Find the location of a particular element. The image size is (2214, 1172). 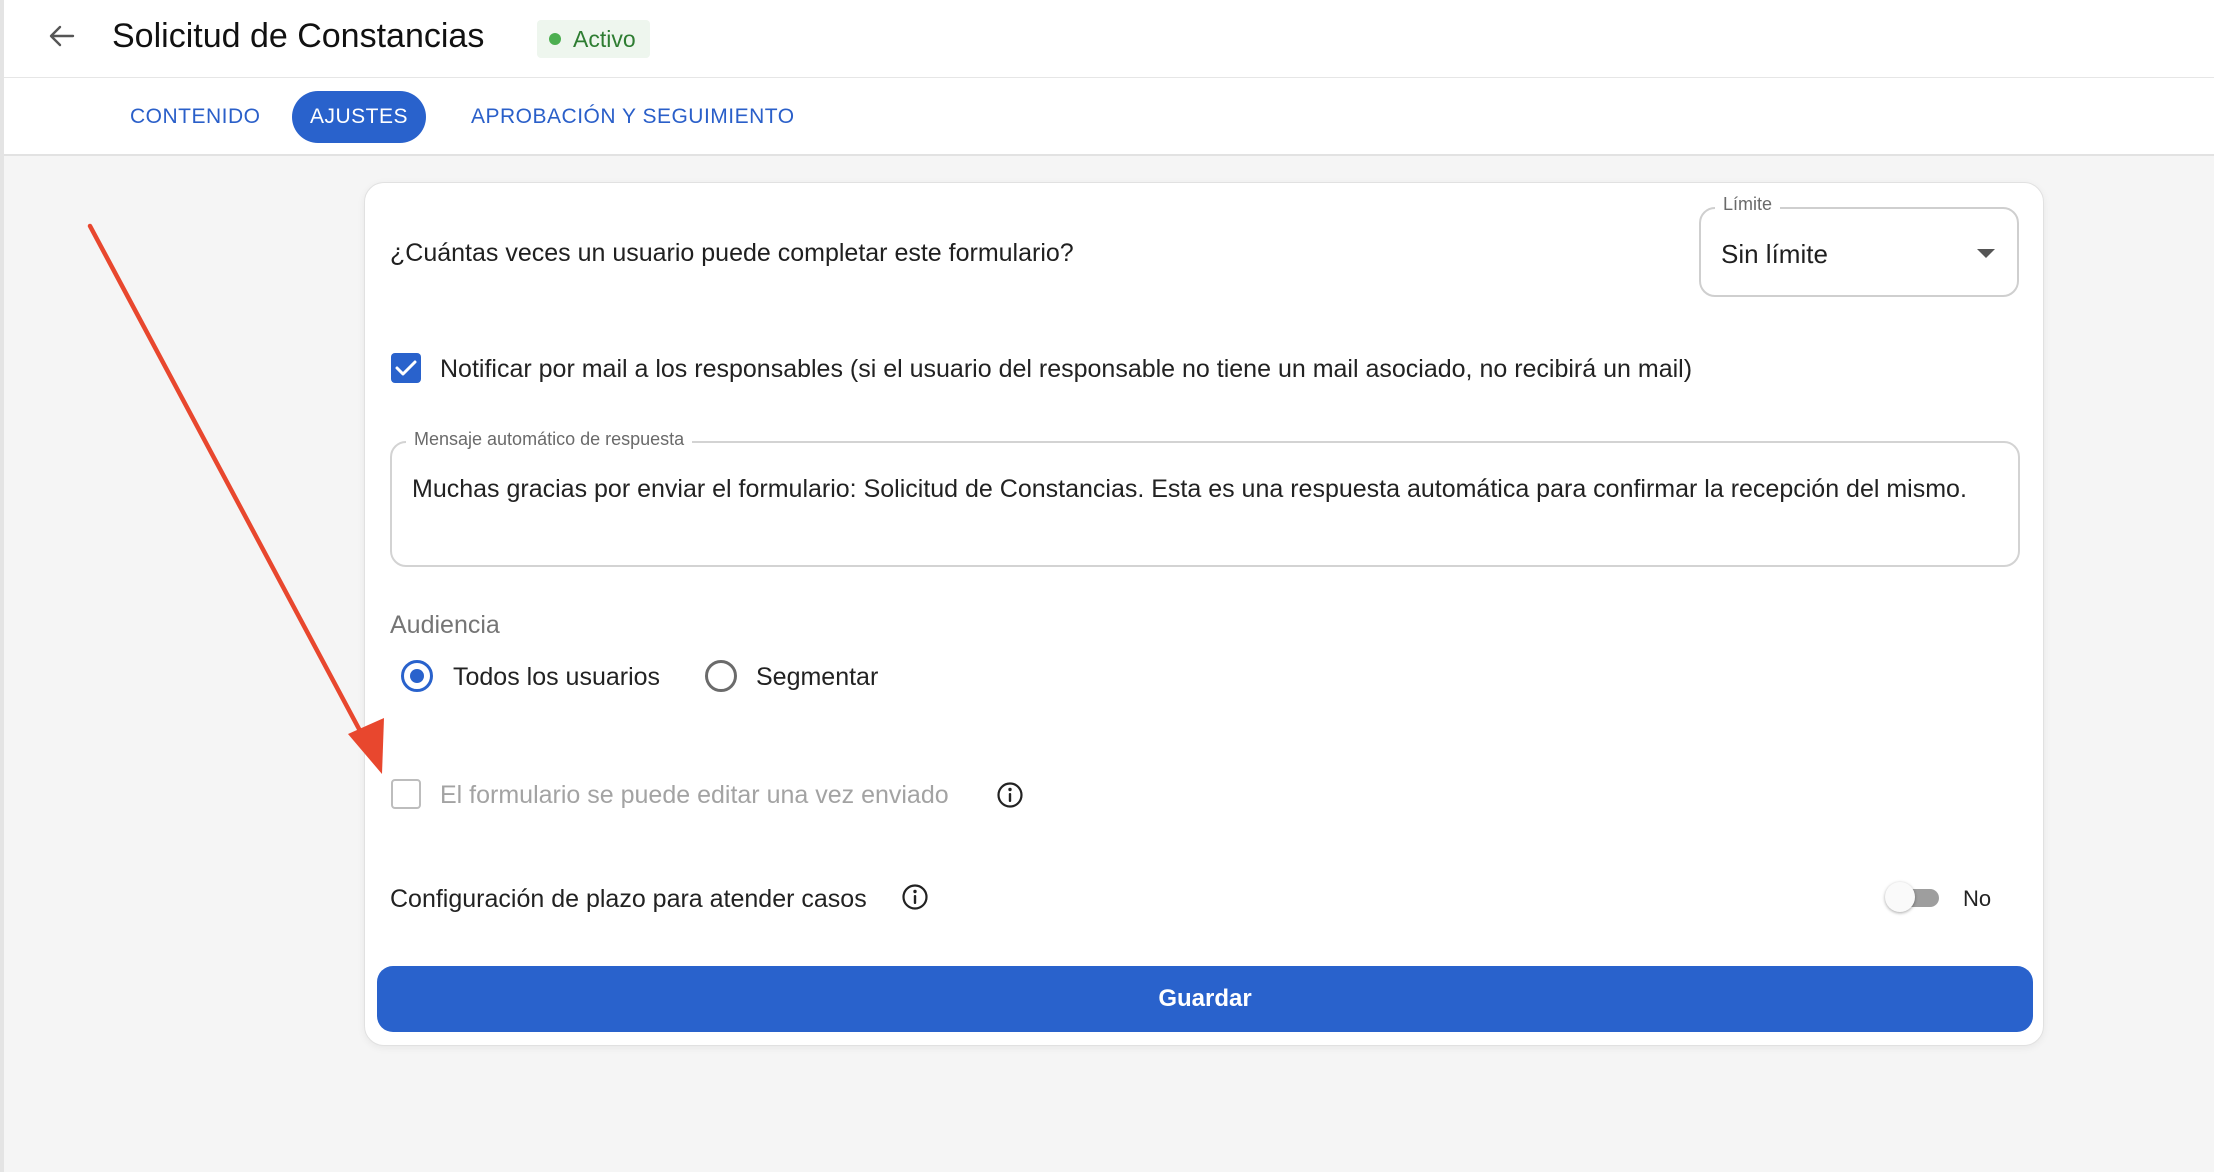

deadline-toggle is located at coordinates (1915, 897).